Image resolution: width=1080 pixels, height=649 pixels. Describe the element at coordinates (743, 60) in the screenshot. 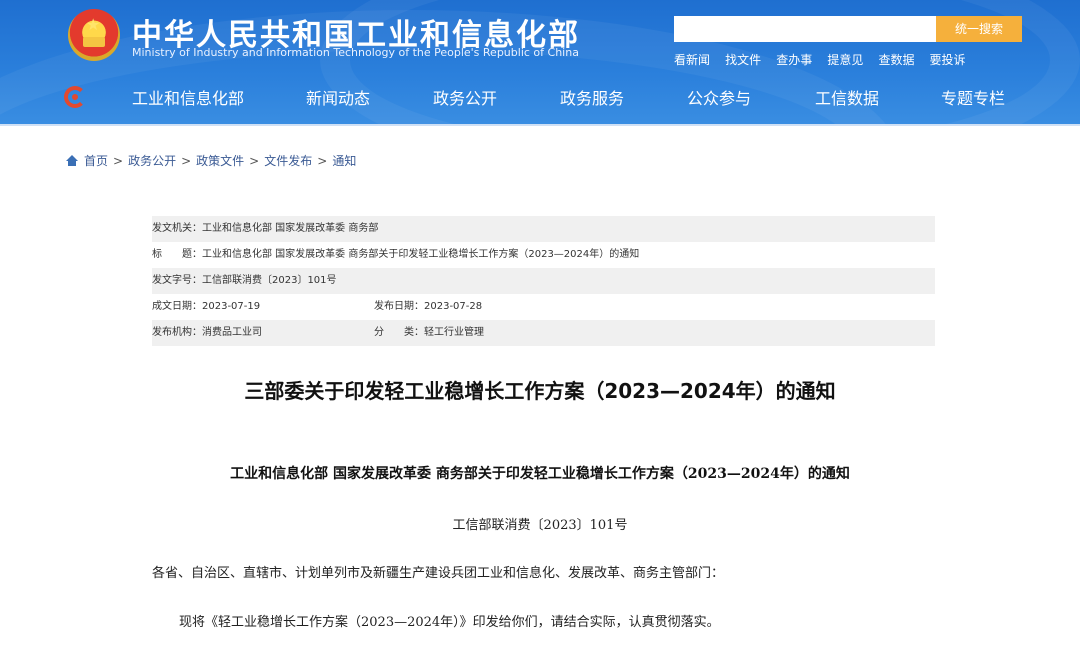

I see `quick-link-files: 找文件` at that location.